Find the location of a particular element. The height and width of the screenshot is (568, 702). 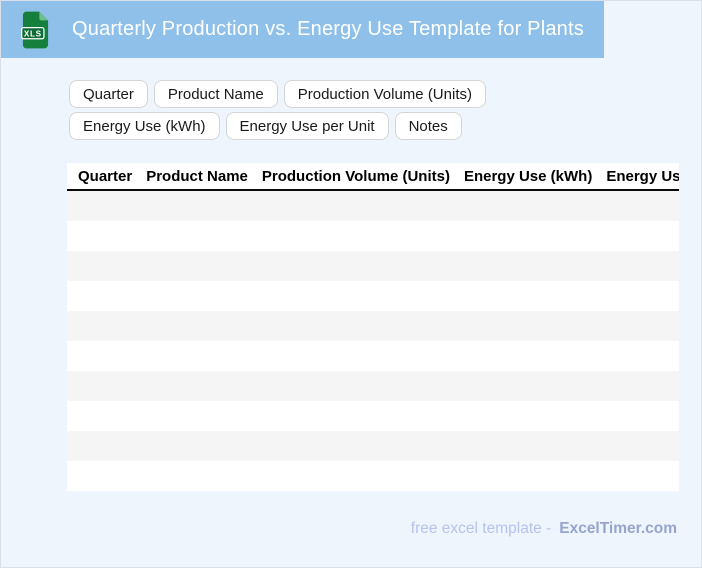

field-chip: Energy Use per Unit is located at coordinates (307, 126).